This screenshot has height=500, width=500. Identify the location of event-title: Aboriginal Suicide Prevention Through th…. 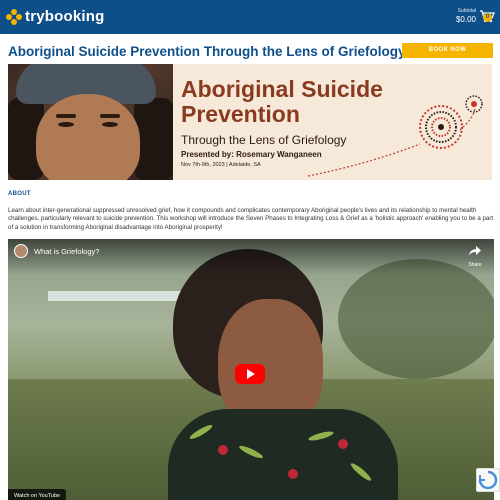
(207, 51).